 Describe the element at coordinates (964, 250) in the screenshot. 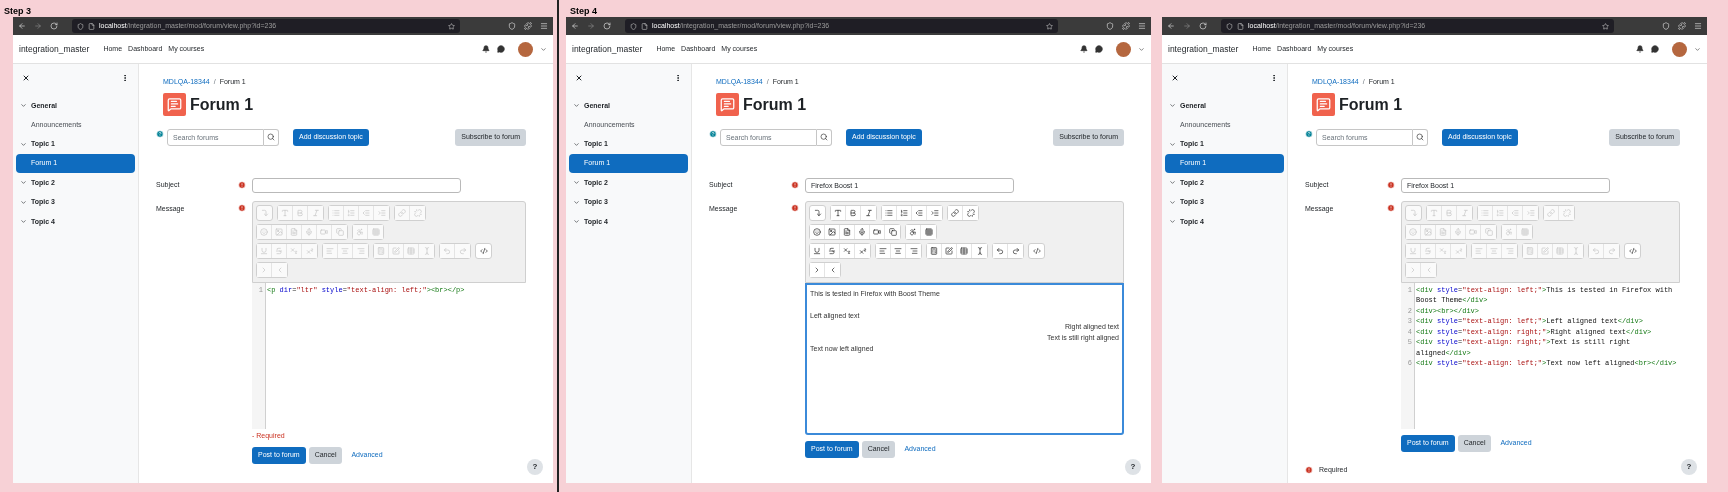

I see `table-button` at that location.